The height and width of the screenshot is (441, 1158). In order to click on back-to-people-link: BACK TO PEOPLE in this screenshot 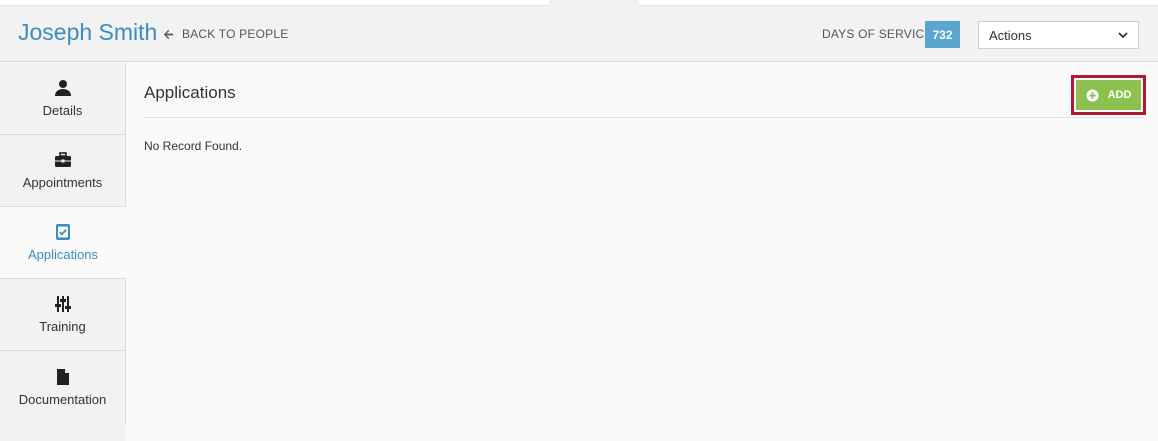, I will do `click(225, 34)`.